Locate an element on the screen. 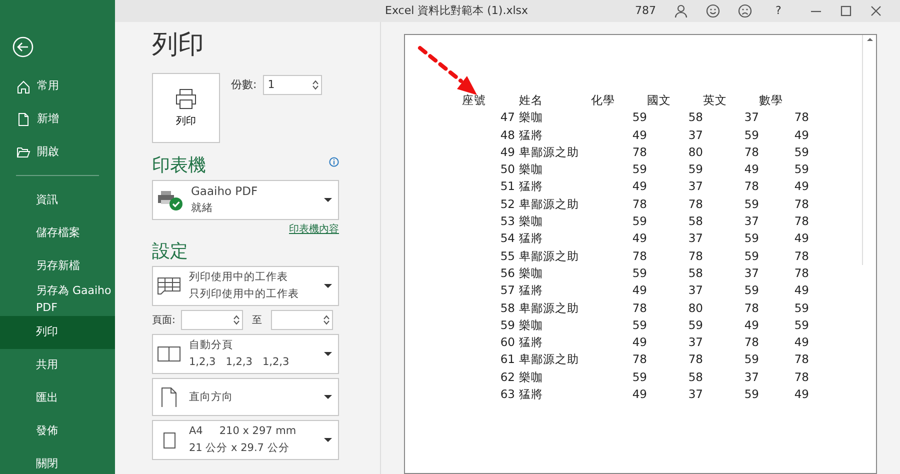  sidebar-item: 常用 is located at coordinates (57, 86).